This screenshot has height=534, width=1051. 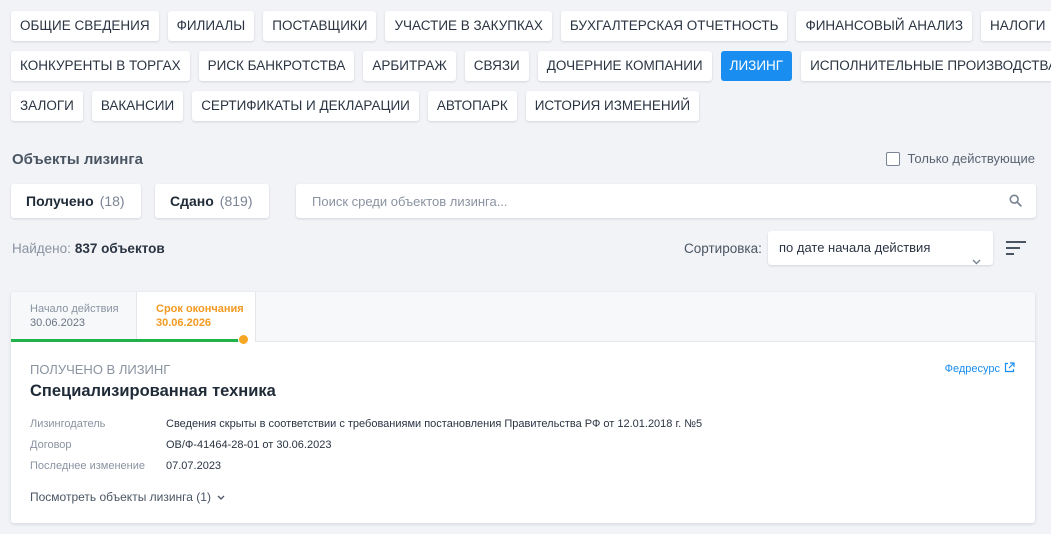 What do you see at coordinates (120, 497) in the screenshot?
I see `show-leasing-objects-label: Посмотреть объекты лизинга (1)` at bounding box center [120, 497].